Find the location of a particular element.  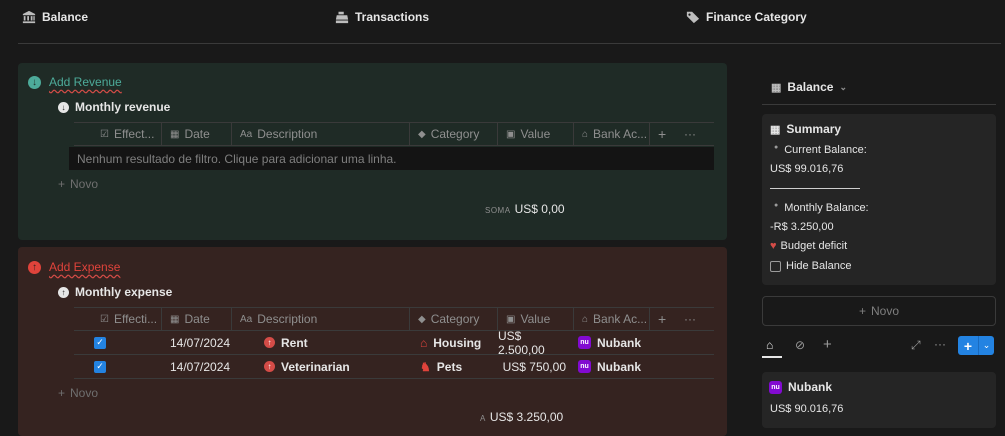

expand-icon: ⤢ is located at coordinates (916, 345).